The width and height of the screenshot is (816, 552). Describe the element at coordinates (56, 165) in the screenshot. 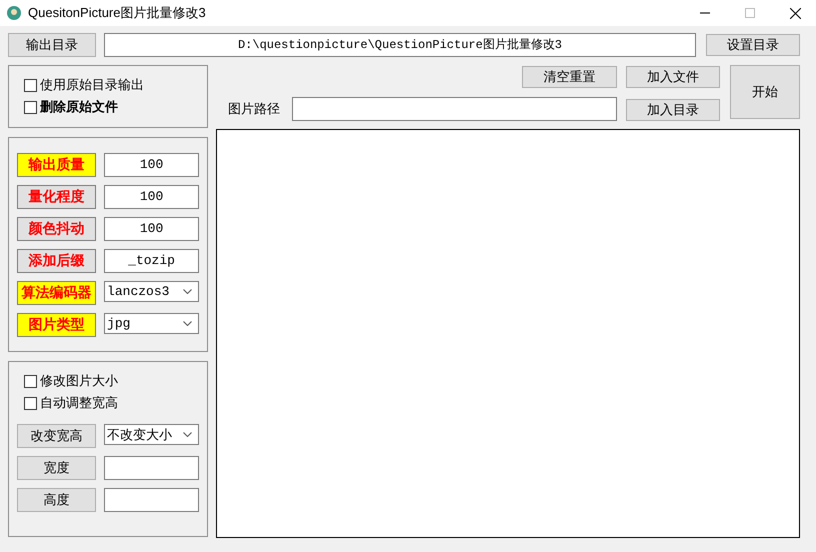

I see `parameter-button: 输出质量` at that location.